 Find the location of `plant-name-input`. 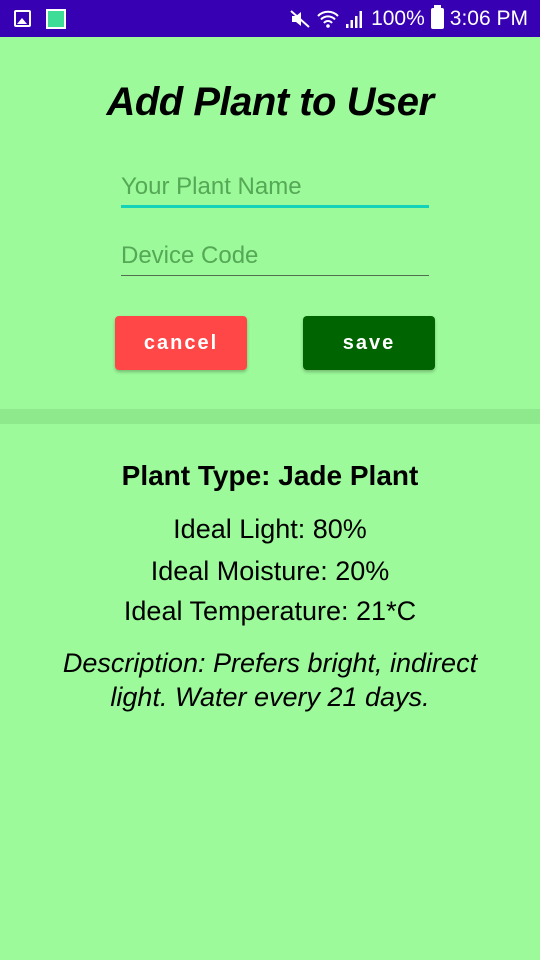

plant-name-input is located at coordinates (275, 188).